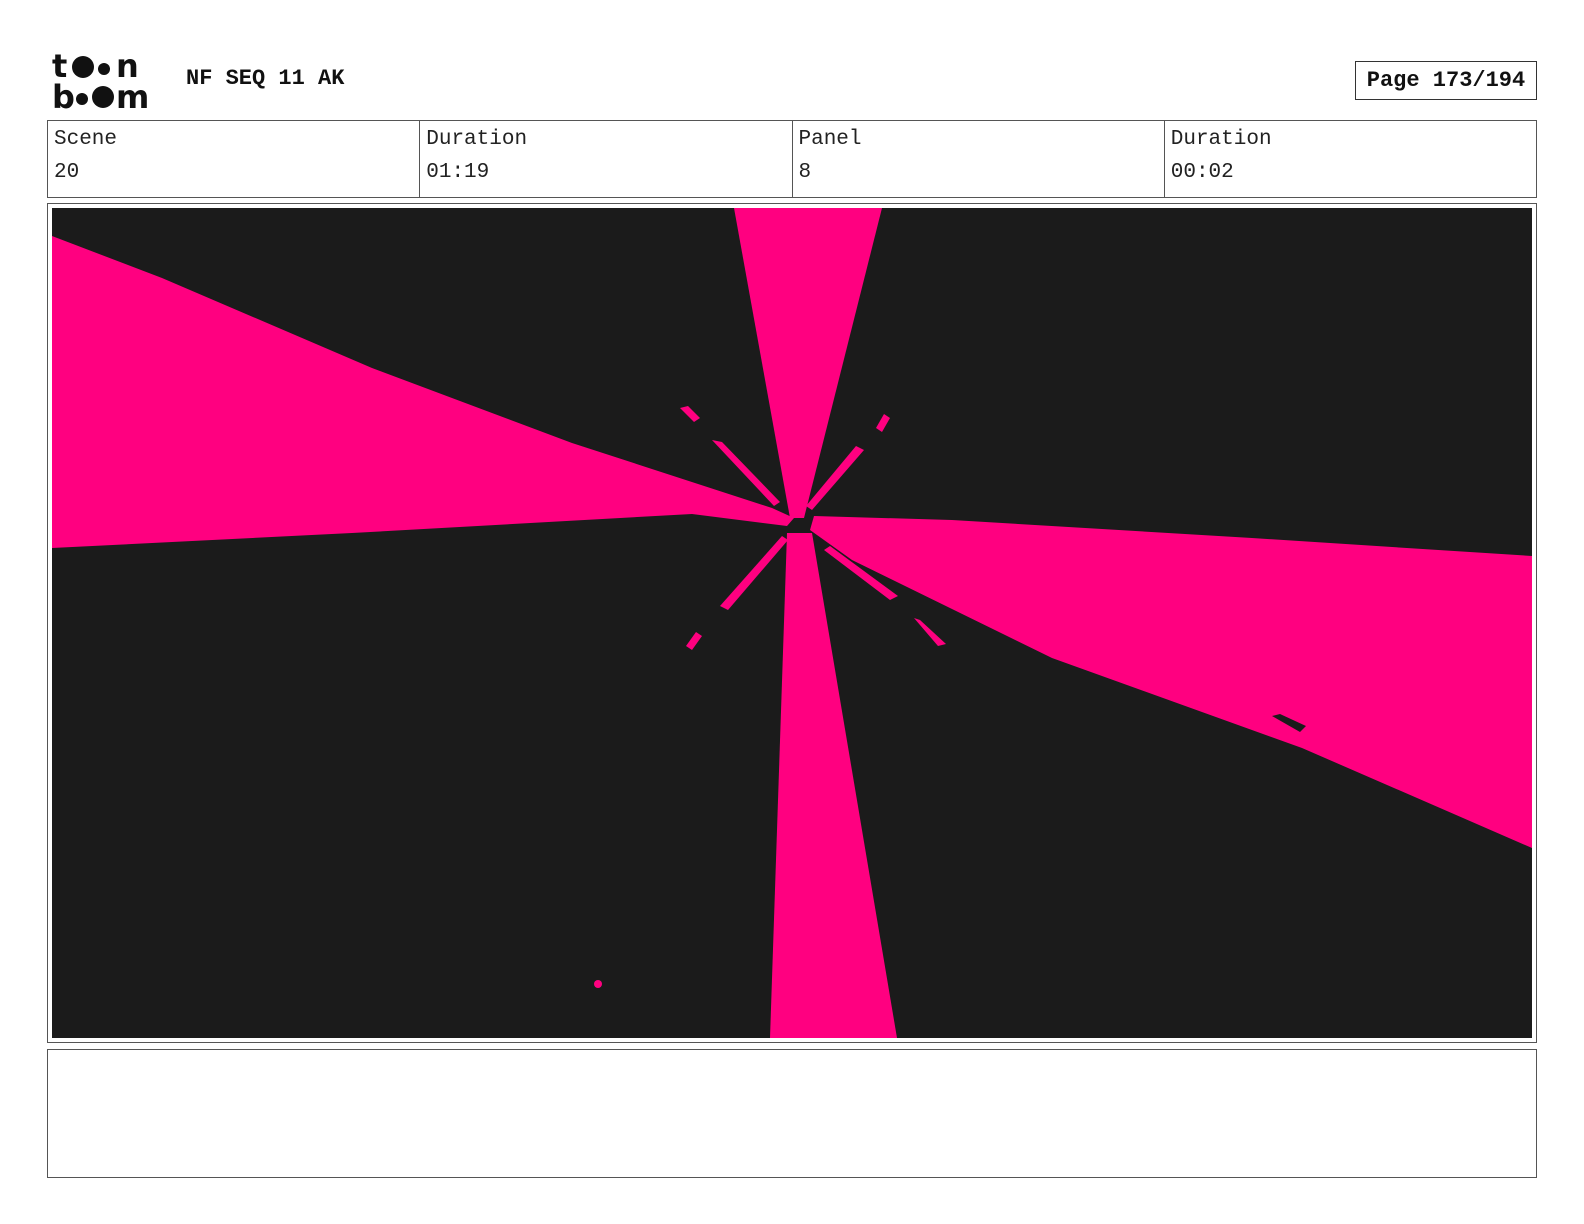 This screenshot has width=1584, height=1224. Describe the element at coordinates (458, 172) in the screenshot. I see `scene-duration-value: 01:19` at that location.